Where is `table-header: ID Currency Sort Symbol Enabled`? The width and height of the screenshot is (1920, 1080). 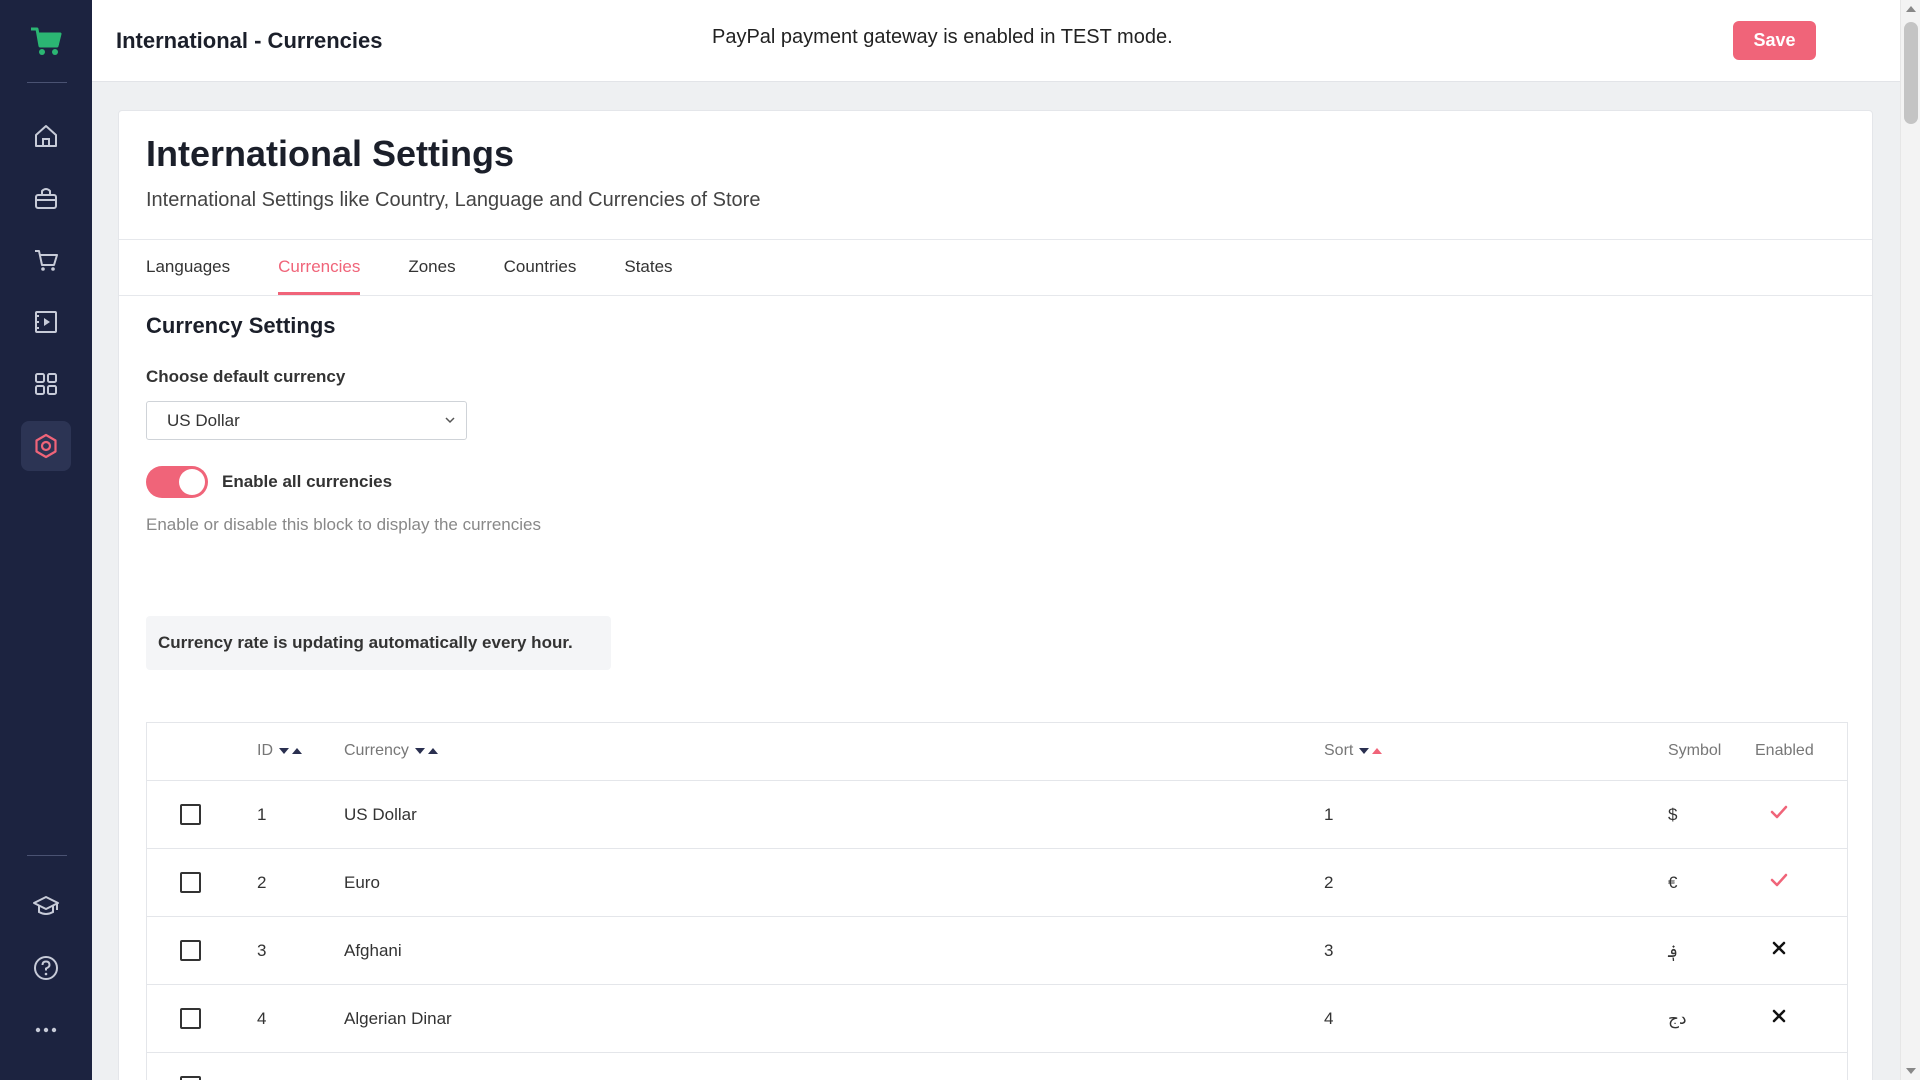
table-header: ID Currency Sort Symbol Enabled is located at coordinates (997, 752).